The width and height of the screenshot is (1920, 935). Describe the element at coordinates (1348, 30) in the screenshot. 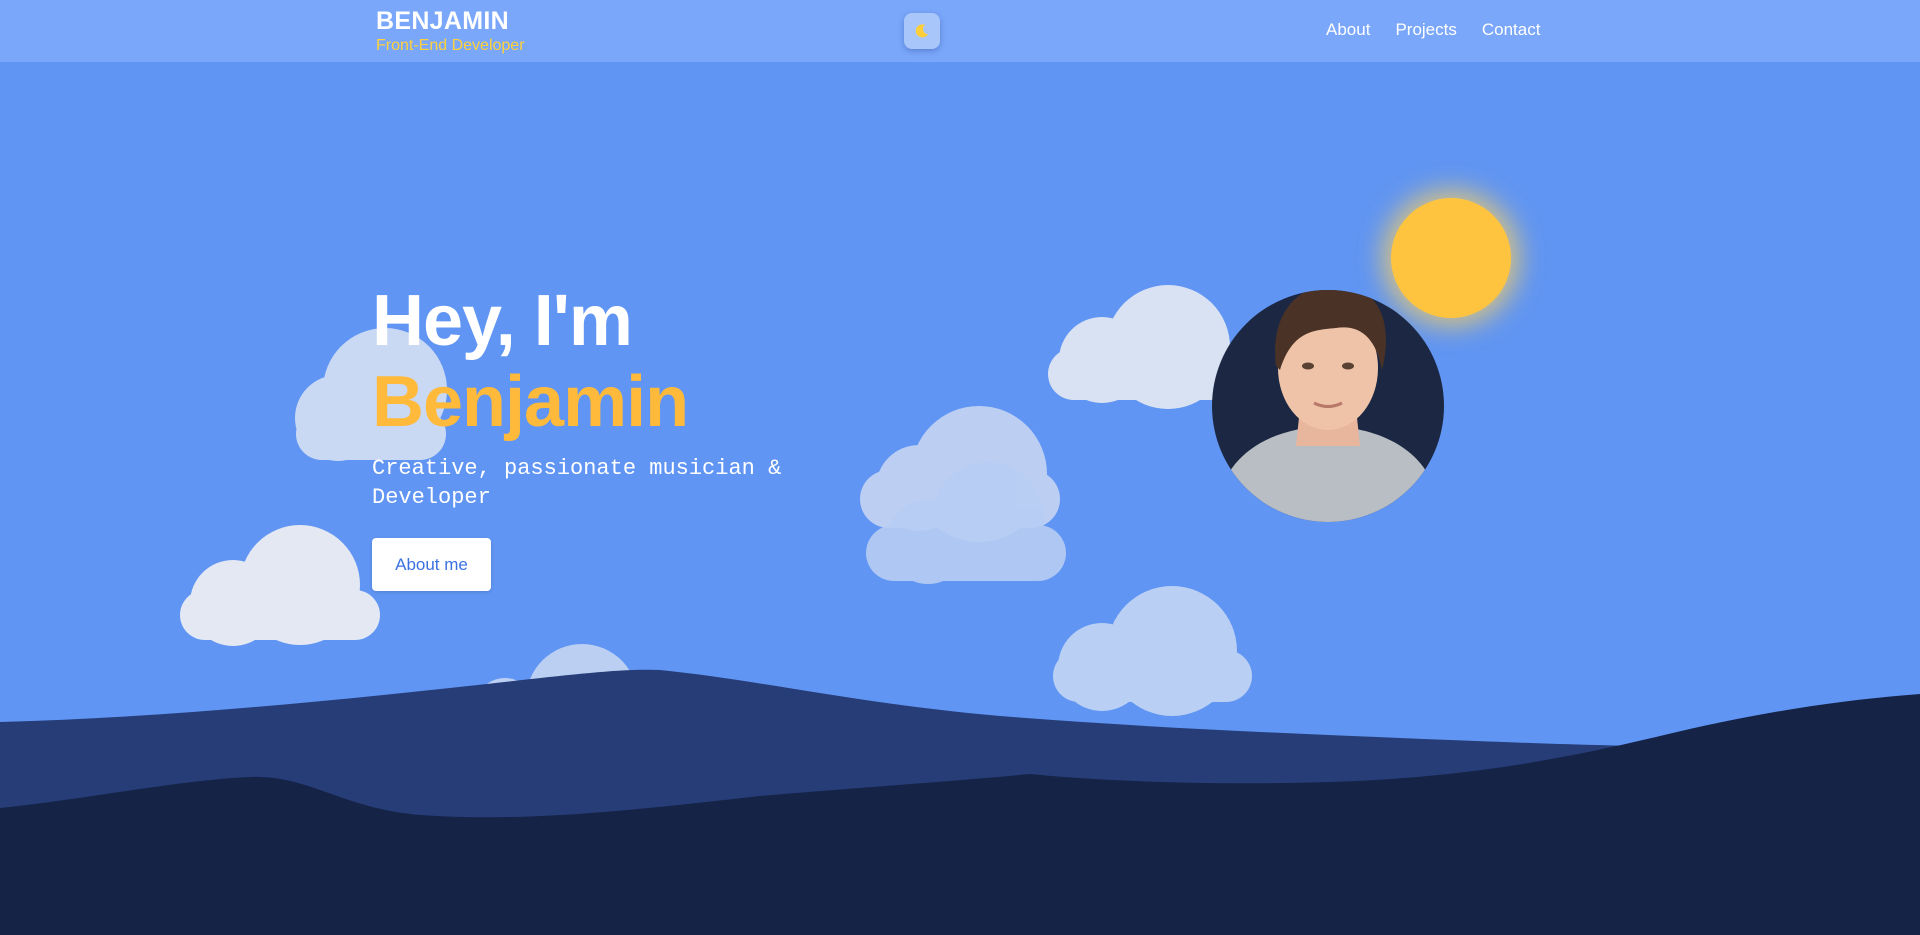

I see `nav-link-about: About` at that location.